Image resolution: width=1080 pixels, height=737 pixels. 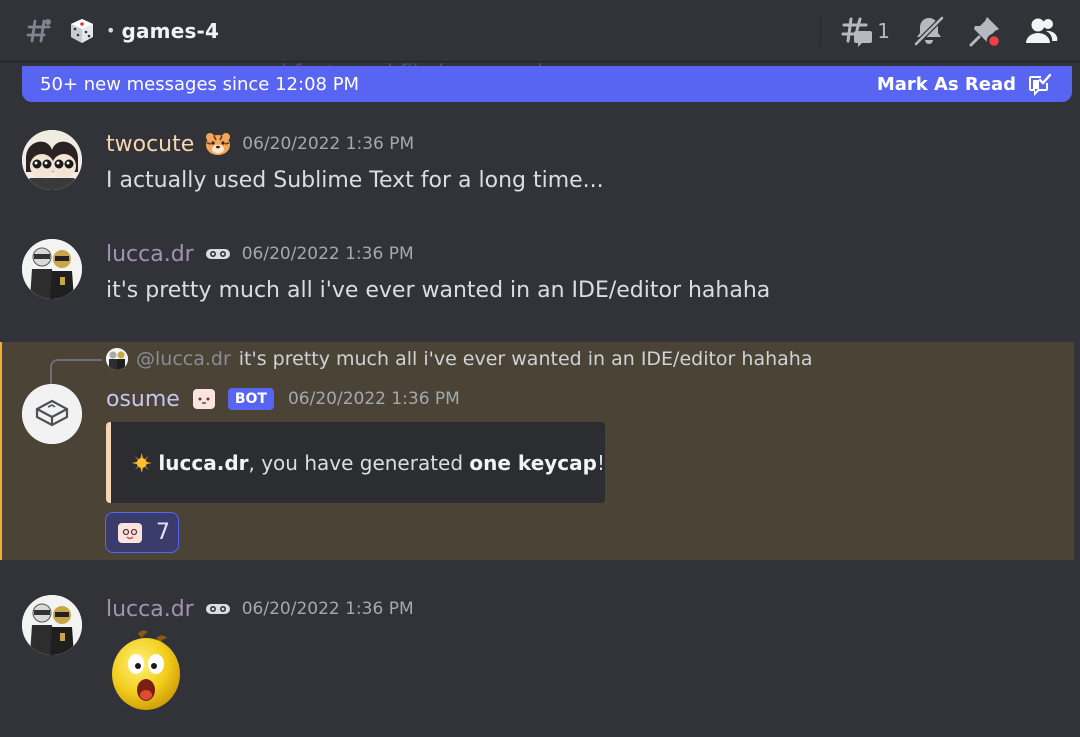 I want to click on tiger-emoji-icon, so click(x=218, y=144).